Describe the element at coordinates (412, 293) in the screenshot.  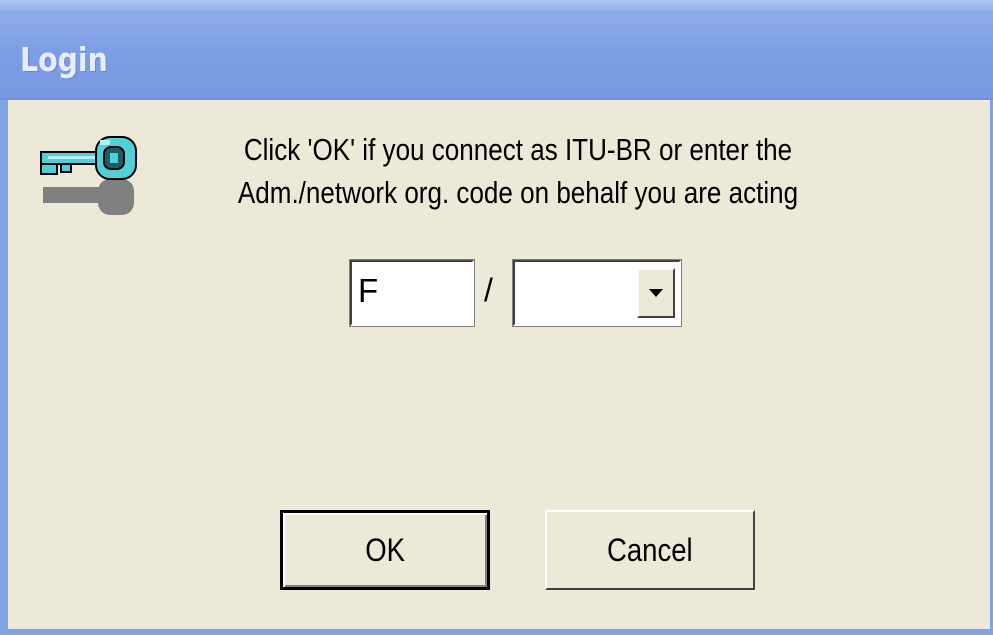
I see `administration-code-input: F` at that location.